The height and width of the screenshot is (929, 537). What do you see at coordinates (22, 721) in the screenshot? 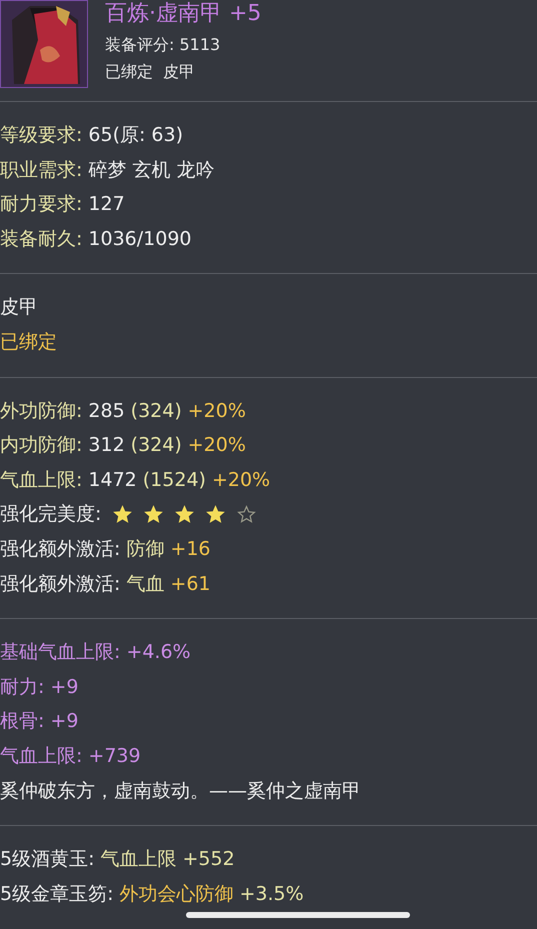
I see `attribute-text: 根骨:` at bounding box center [22, 721].